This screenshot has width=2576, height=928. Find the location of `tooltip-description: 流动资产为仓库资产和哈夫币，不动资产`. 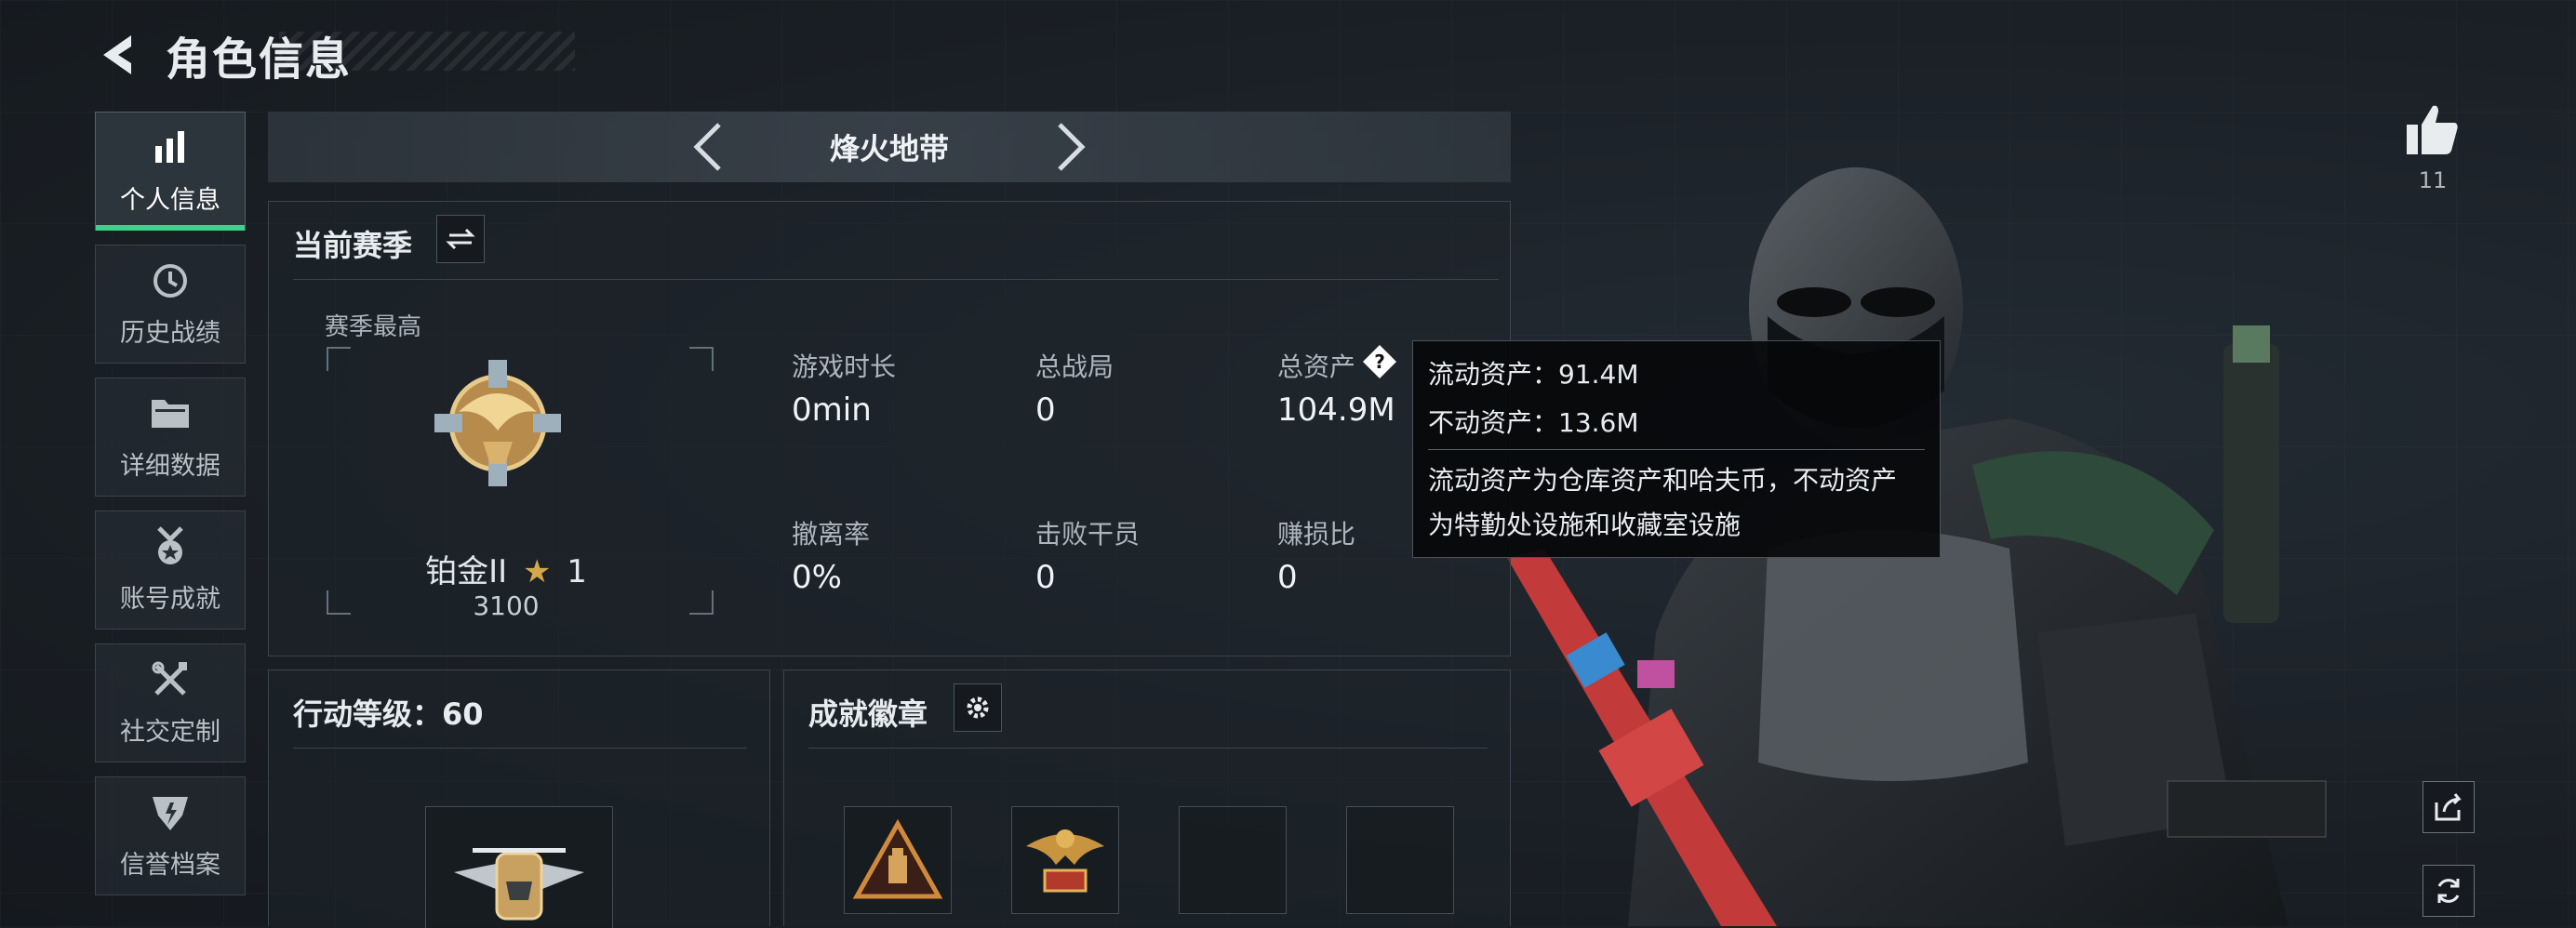

tooltip-description: 流动资产为仓库资产和哈夫币，不动资产 is located at coordinates (1663, 481).